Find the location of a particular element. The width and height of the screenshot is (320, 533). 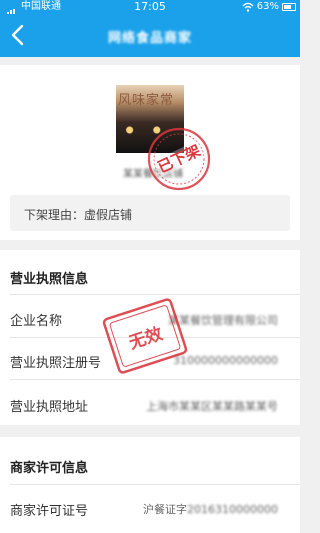

wifi-icon is located at coordinates (248, 7).